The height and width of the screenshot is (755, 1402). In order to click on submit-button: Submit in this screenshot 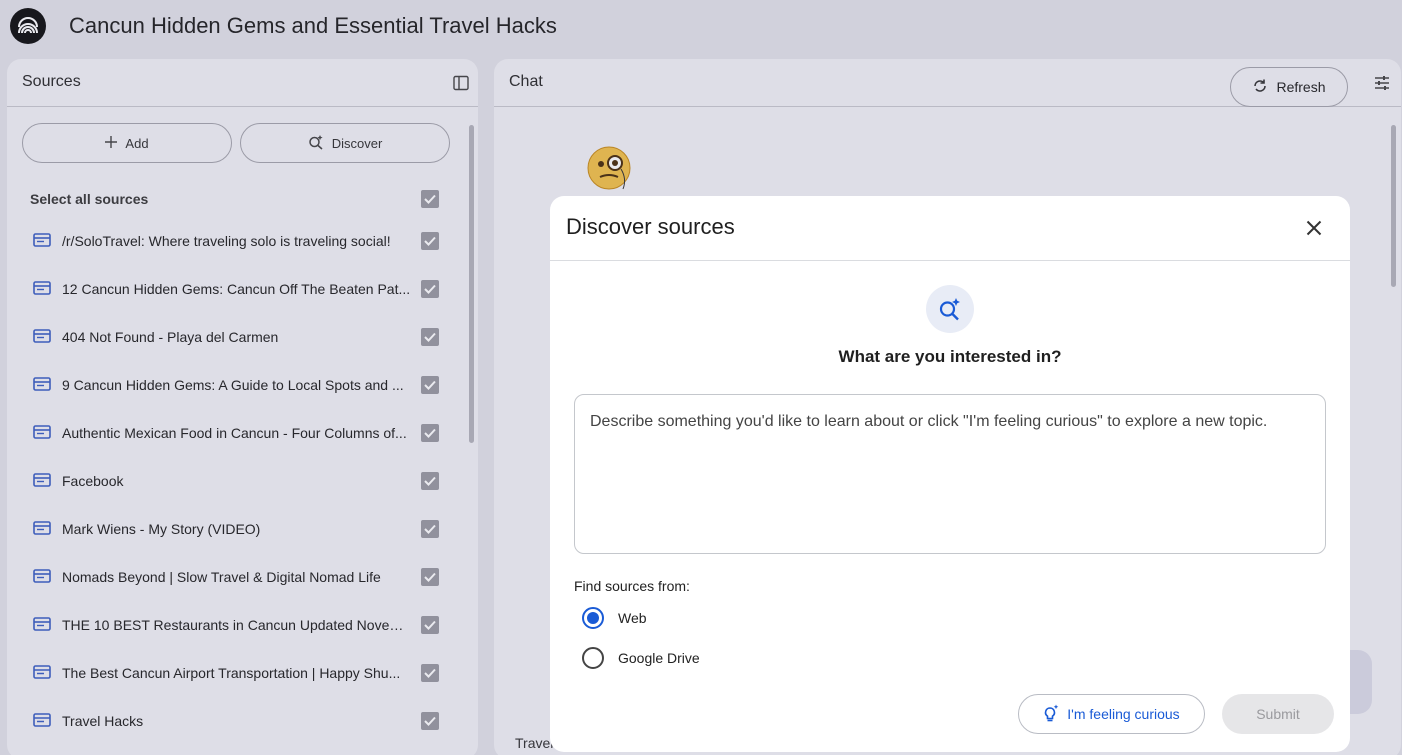, I will do `click(1278, 714)`.